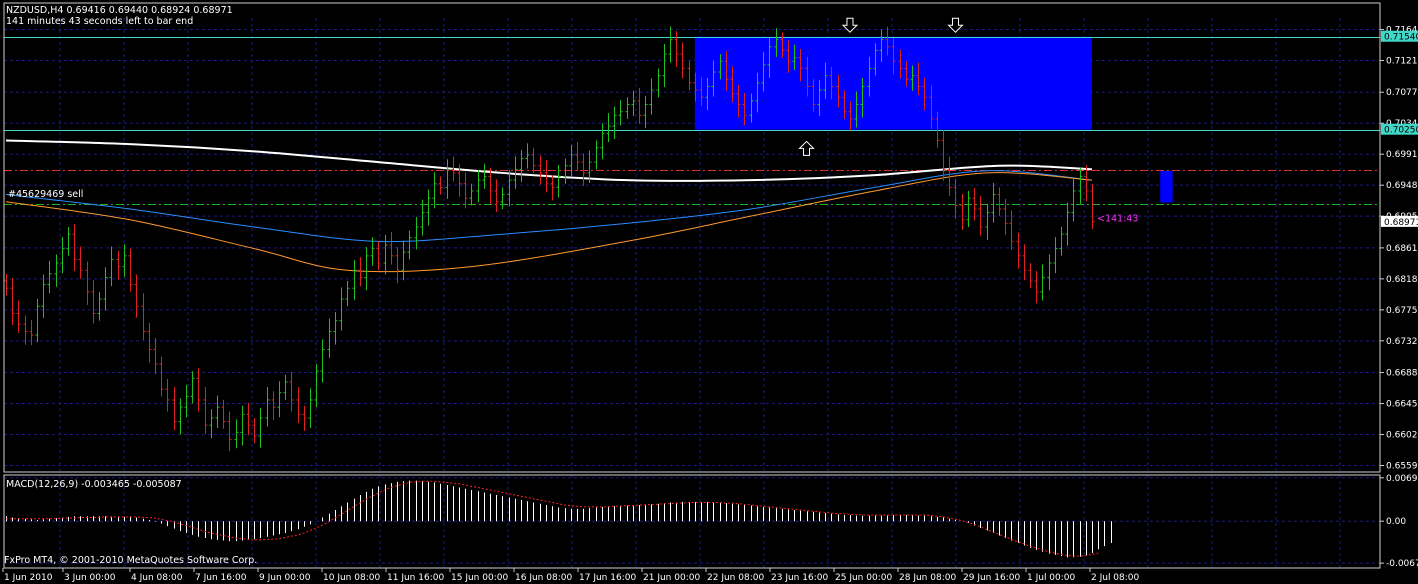  Describe the element at coordinates (351, 578) in the screenshot. I see `x-tick-label: 10 Jun 08:00` at that location.